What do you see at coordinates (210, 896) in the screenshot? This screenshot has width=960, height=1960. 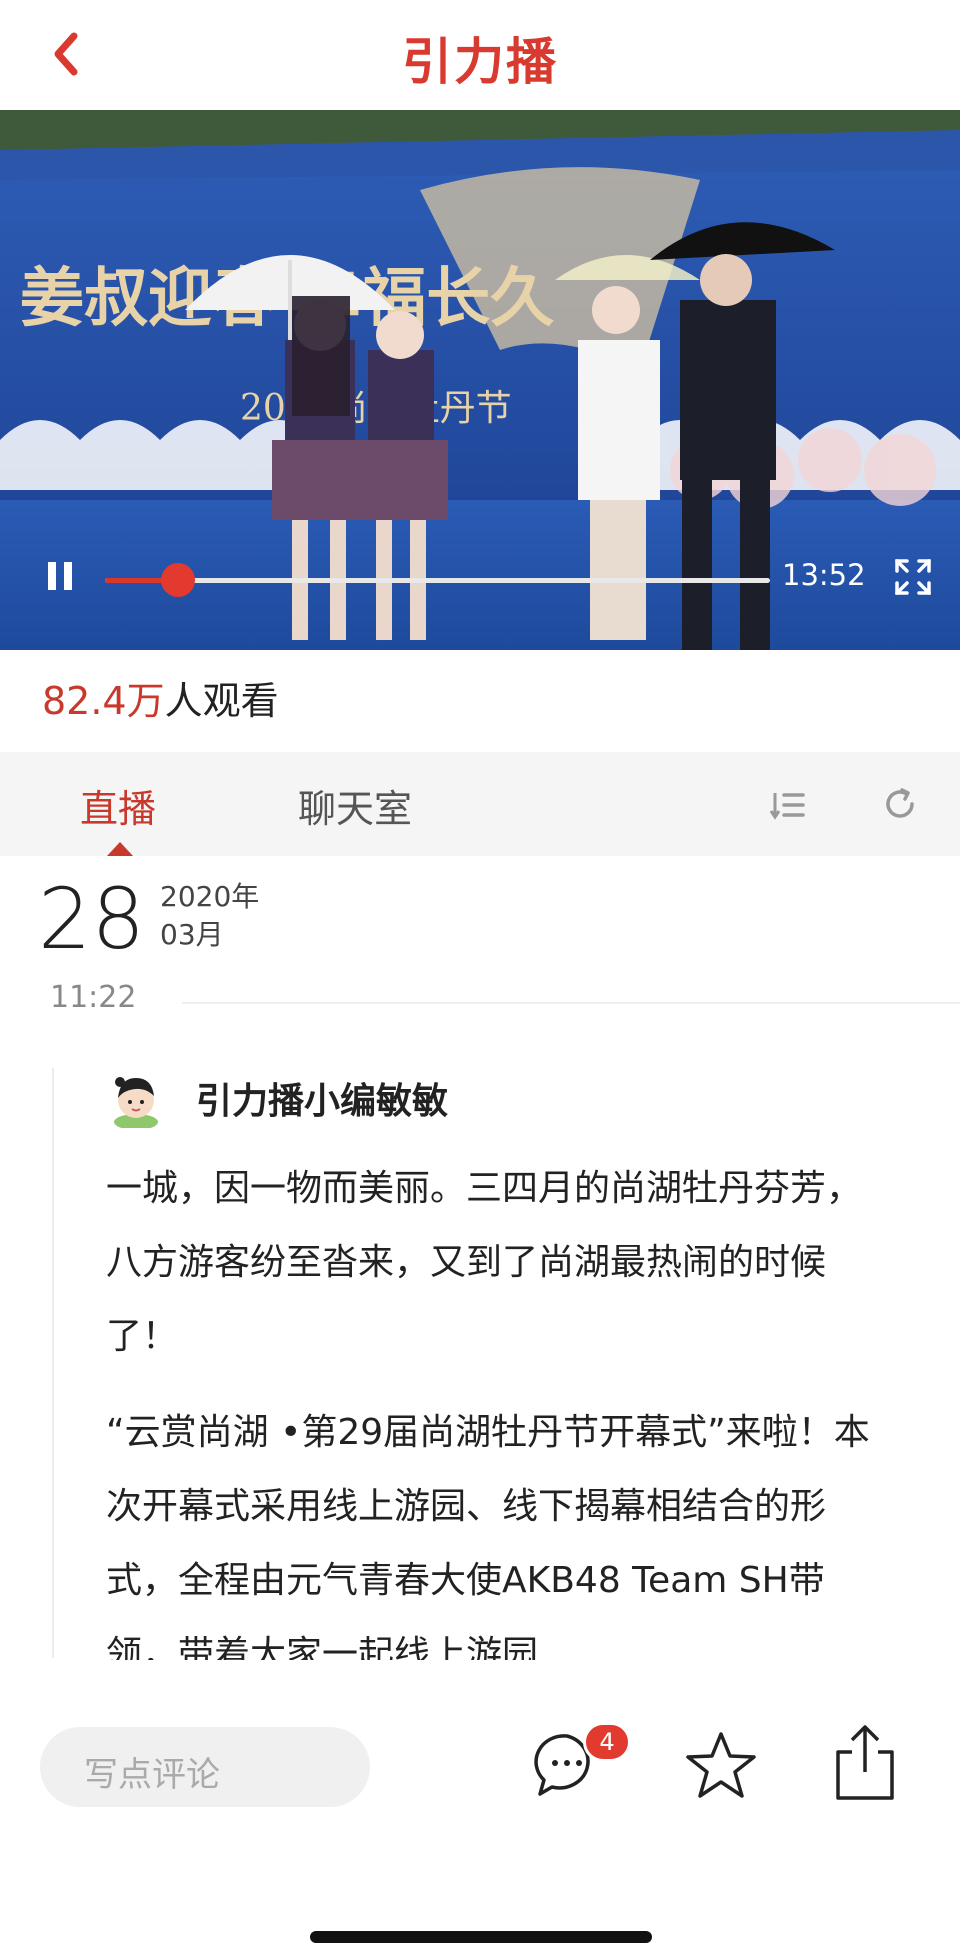 I see `post-year: 2020年` at bounding box center [210, 896].